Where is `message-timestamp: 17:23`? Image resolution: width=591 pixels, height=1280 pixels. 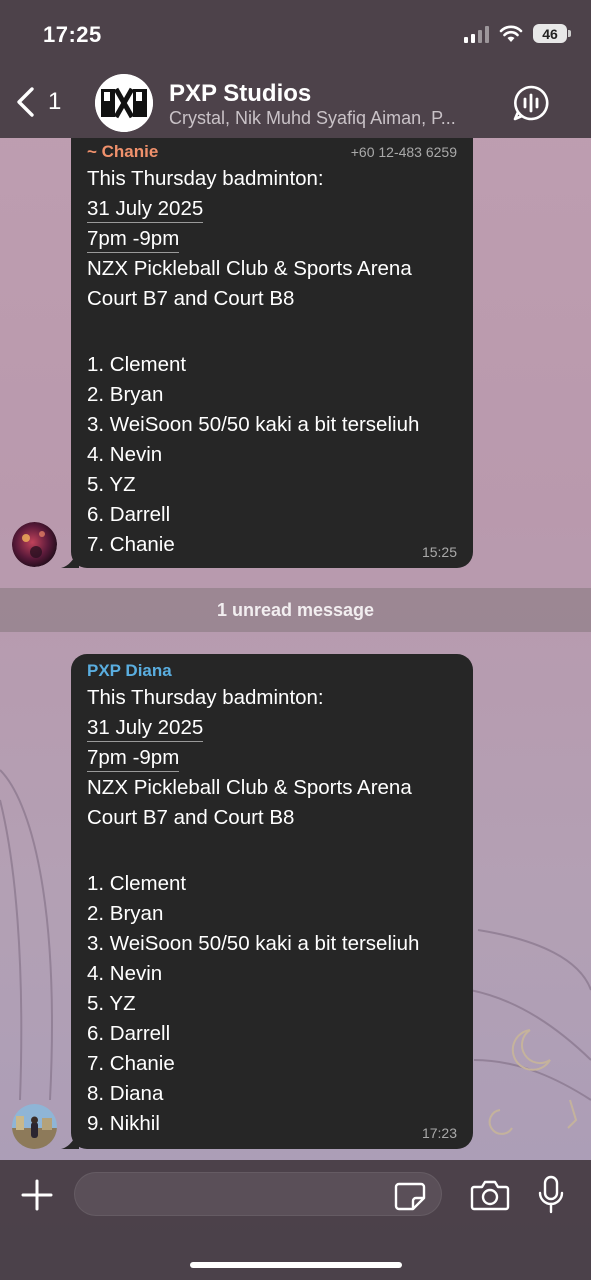
message-timestamp: 17:23 is located at coordinates (439, 1133).